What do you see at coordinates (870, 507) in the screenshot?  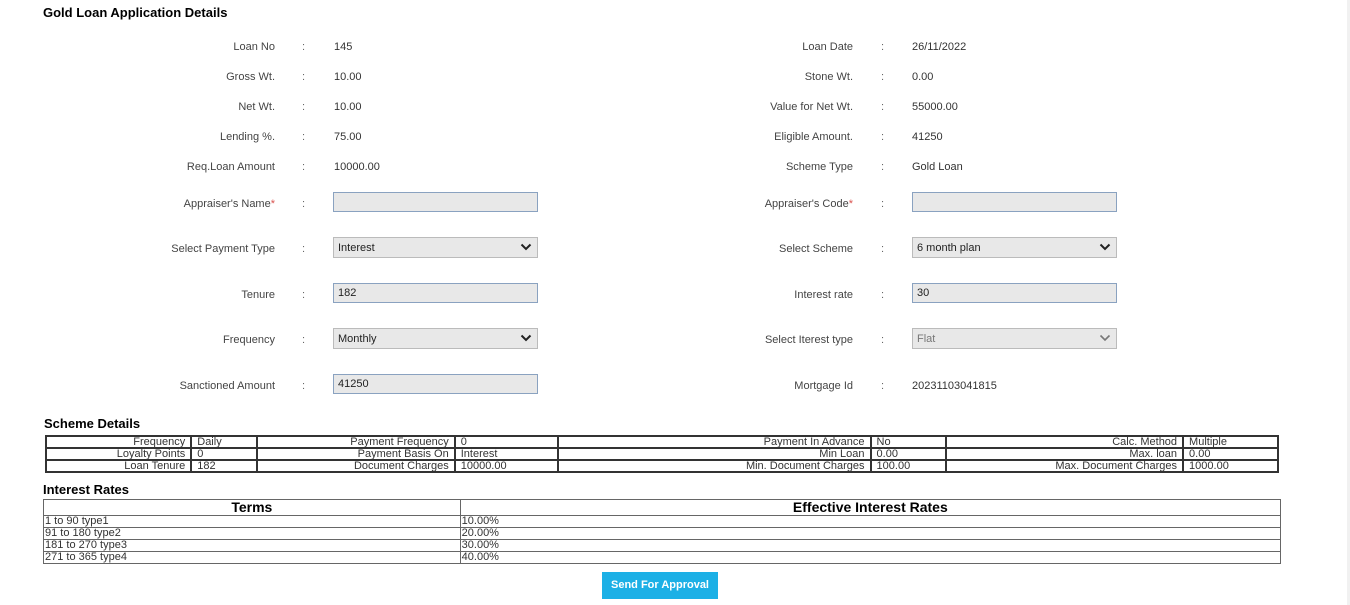 I see `effective-rates-header: Effective Interest Rates` at bounding box center [870, 507].